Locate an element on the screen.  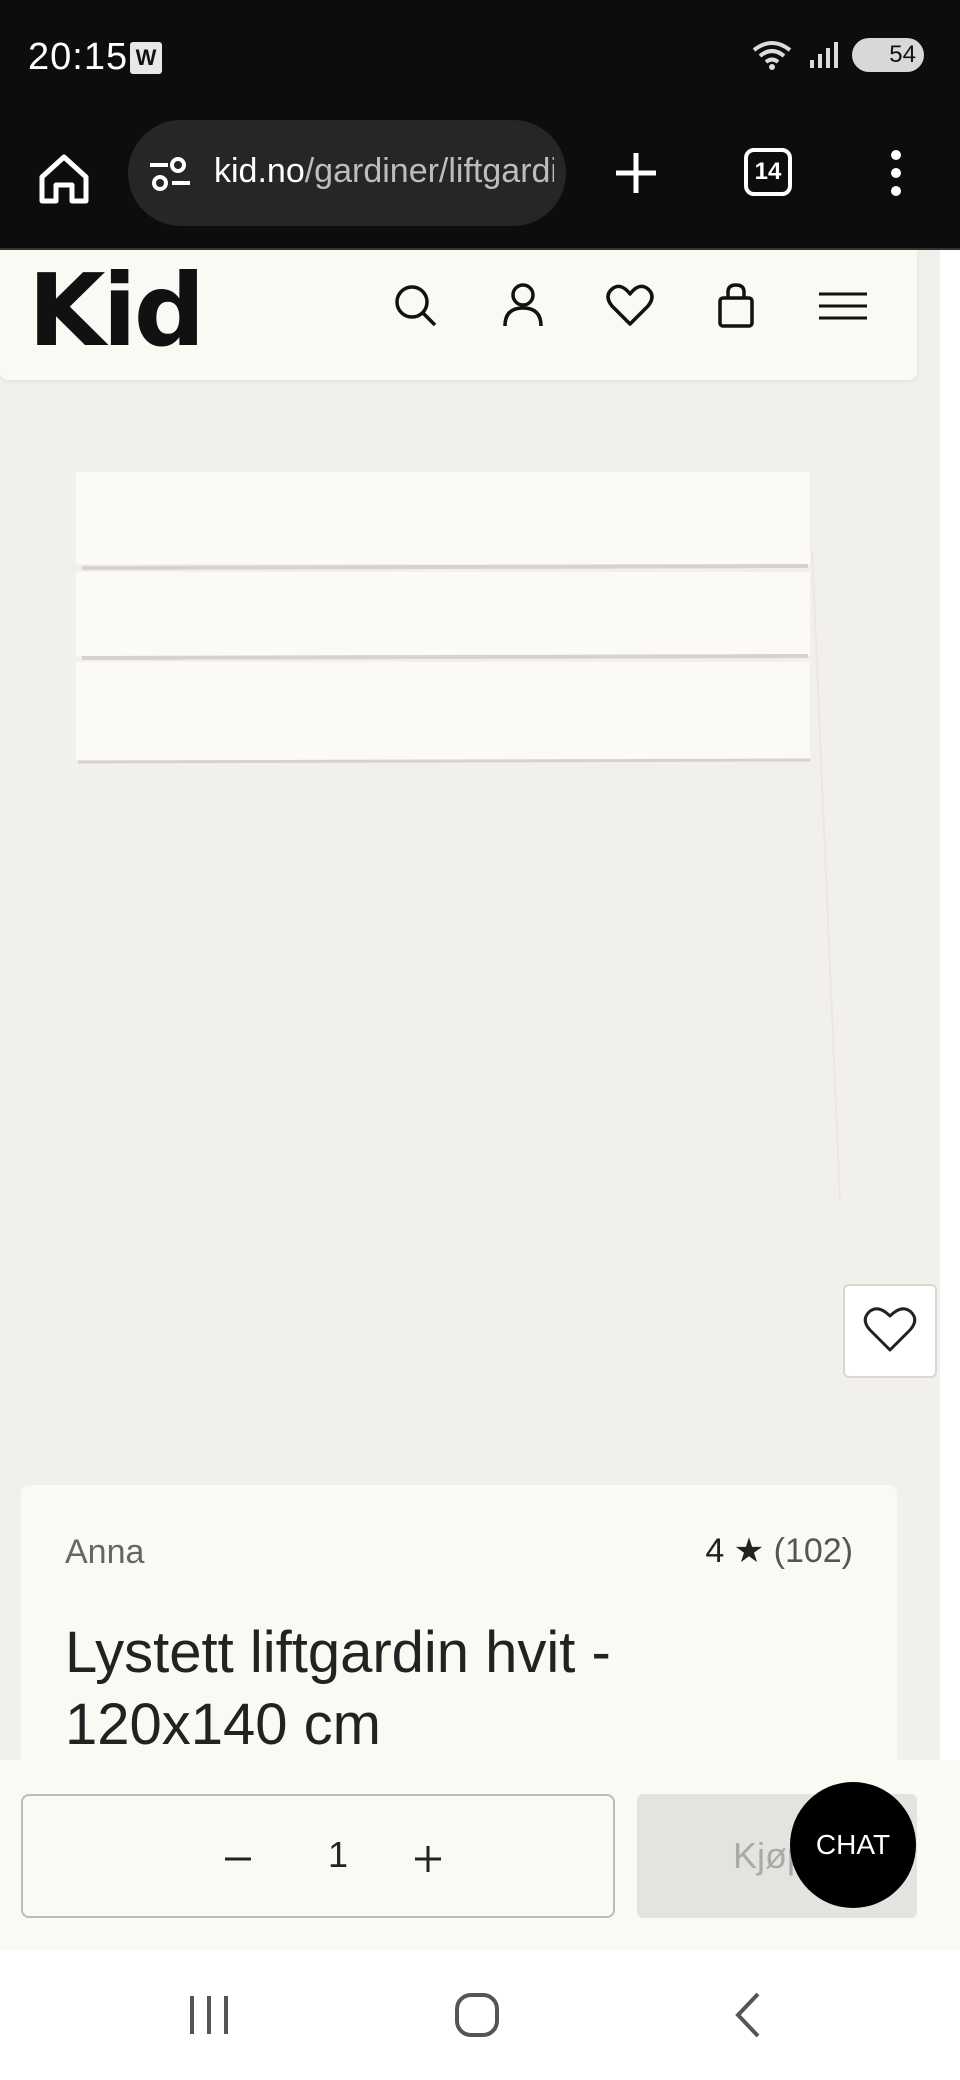
user-icon is located at coordinates (523, 305).